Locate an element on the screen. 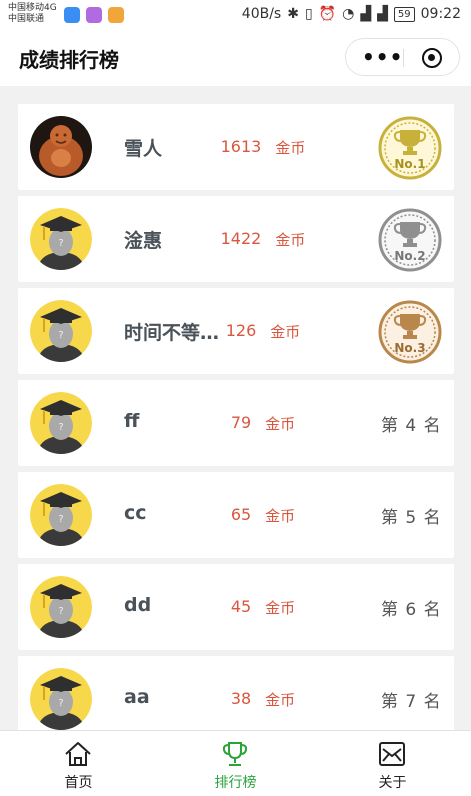 This screenshot has height=796, width=471. notification-icons is located at coordinates (94, 15).